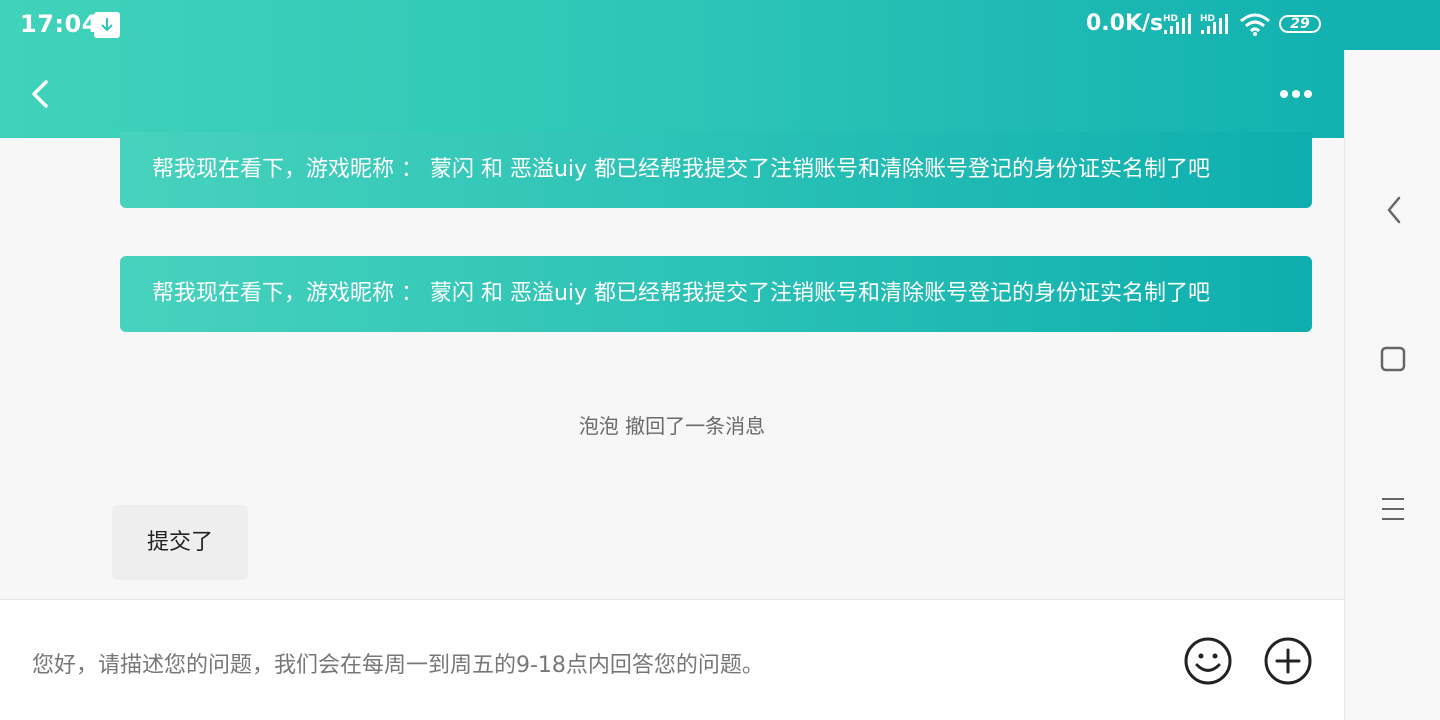  Describe the element at coordinates (672, 426) in the screenshot. I see `recall-notice: 泡泡 撤回了一条消息` at that location.